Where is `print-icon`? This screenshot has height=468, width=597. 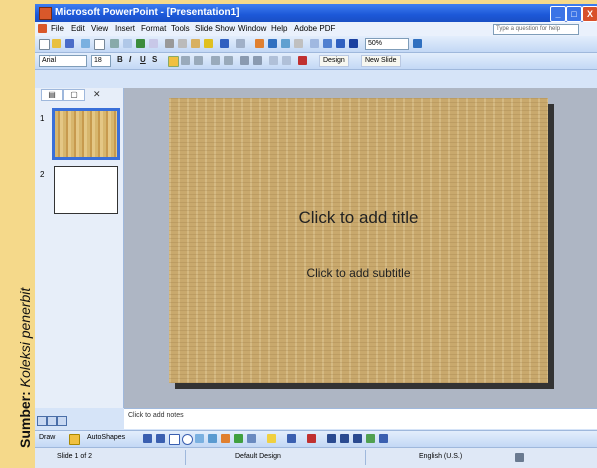
print-icon is located at coordinates (114, 43).